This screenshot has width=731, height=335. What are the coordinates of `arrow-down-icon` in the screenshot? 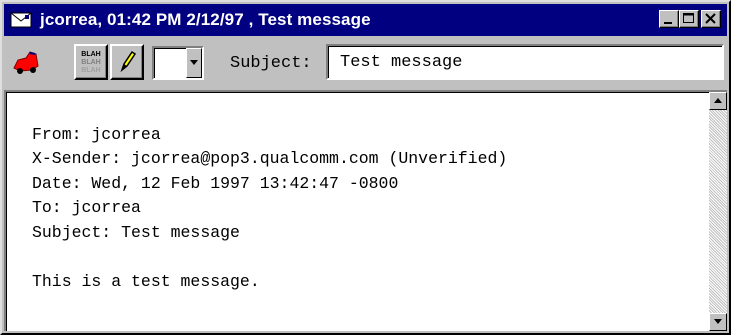 It's located at (718, 321).